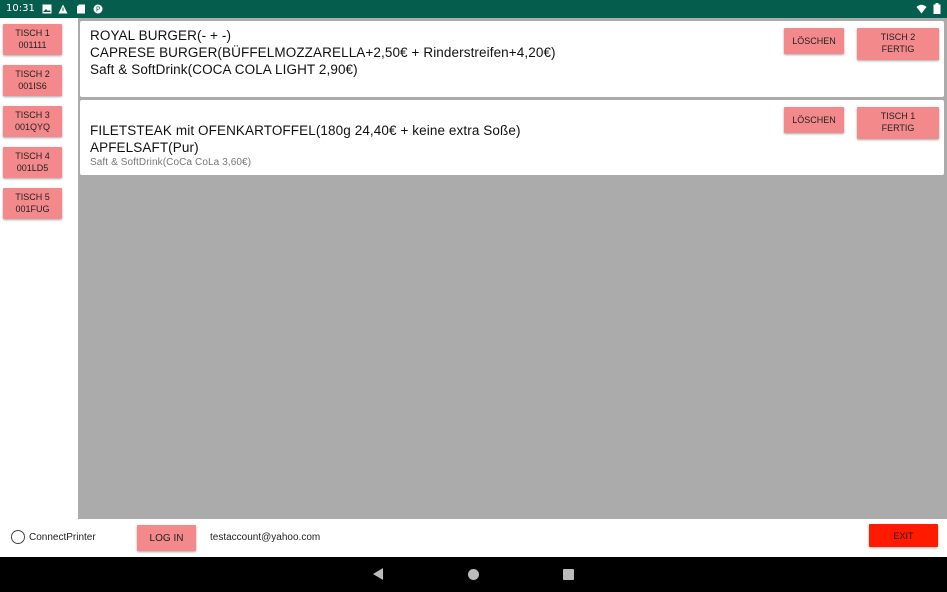 The width and height of the screenshot is (947, 592). What do you see at coordinates (32, 168) in the screenshot?
I see `table-code: 001LD5` at bounding box center [32, 168].